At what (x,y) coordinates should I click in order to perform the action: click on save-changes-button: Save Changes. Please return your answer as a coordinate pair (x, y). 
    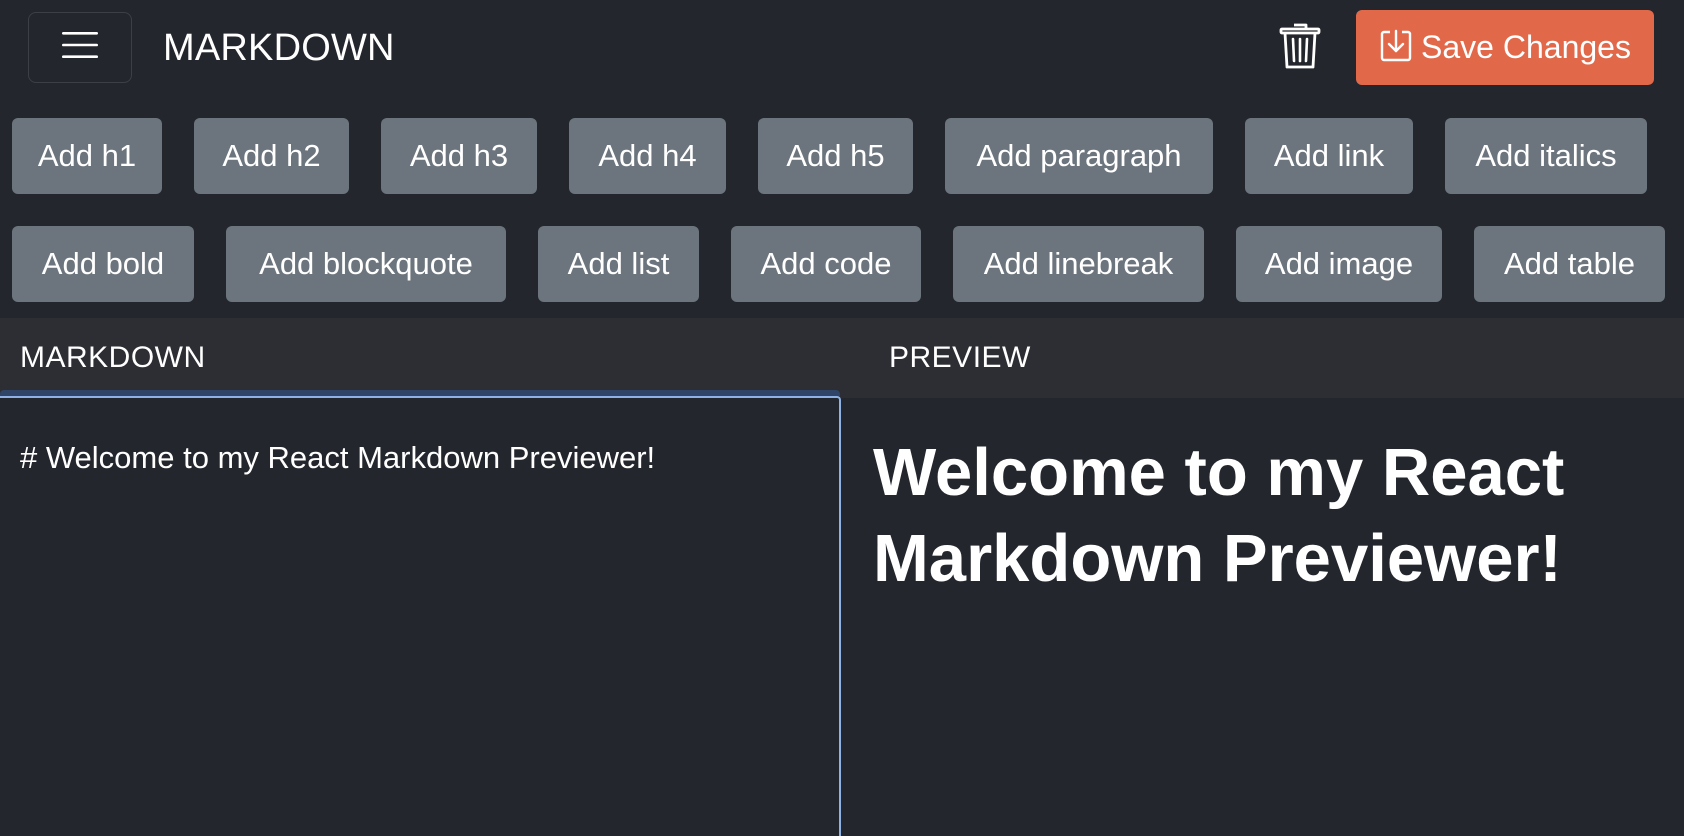
    Looking at the image, I should click on (1505, 47).